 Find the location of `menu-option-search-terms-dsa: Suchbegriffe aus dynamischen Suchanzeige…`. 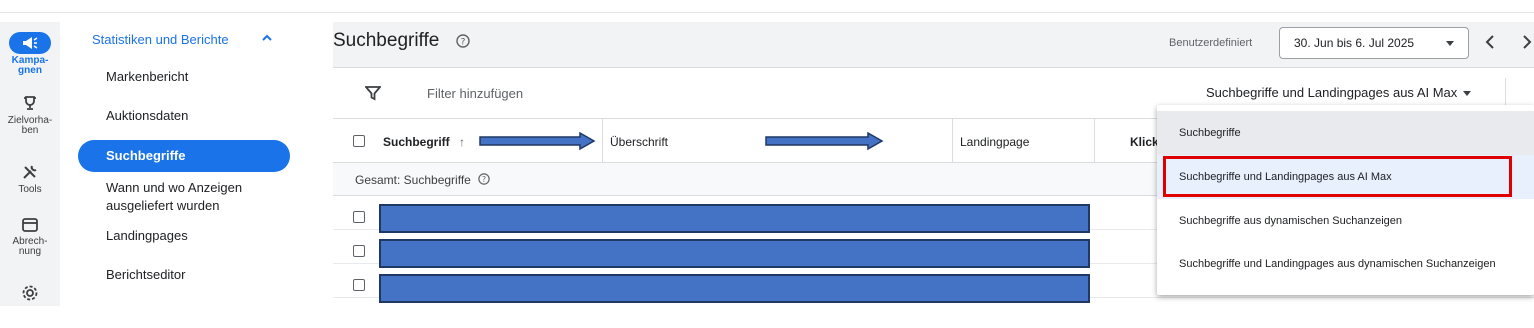

menu-option-search-terms-dsa: Suchbegriffe aus dynamischen Suchanzeige… is located at coordinates (1345, 221).